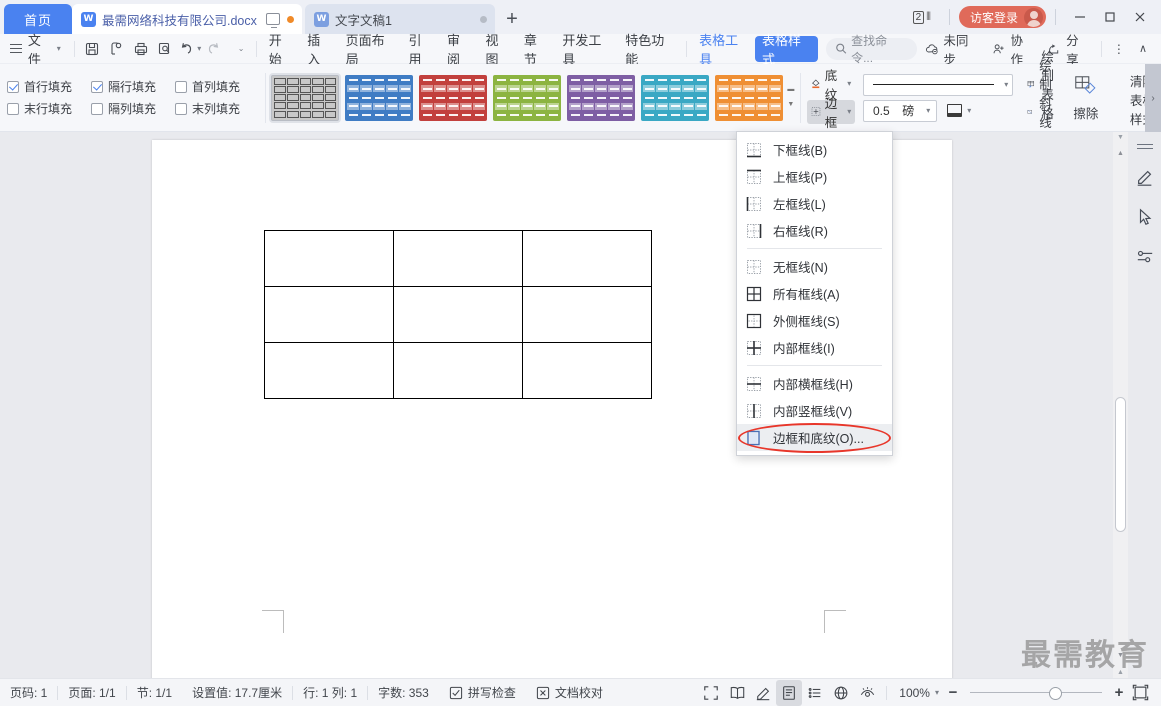  I want to click on eye-protection-icon, so click(867, 693).